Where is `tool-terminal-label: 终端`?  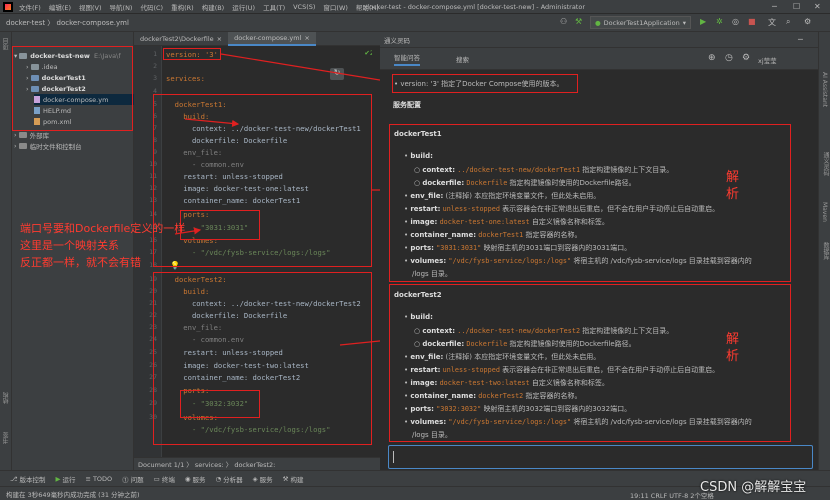 tool-terminal-label: 终端 is located at coordinates (168, 479).